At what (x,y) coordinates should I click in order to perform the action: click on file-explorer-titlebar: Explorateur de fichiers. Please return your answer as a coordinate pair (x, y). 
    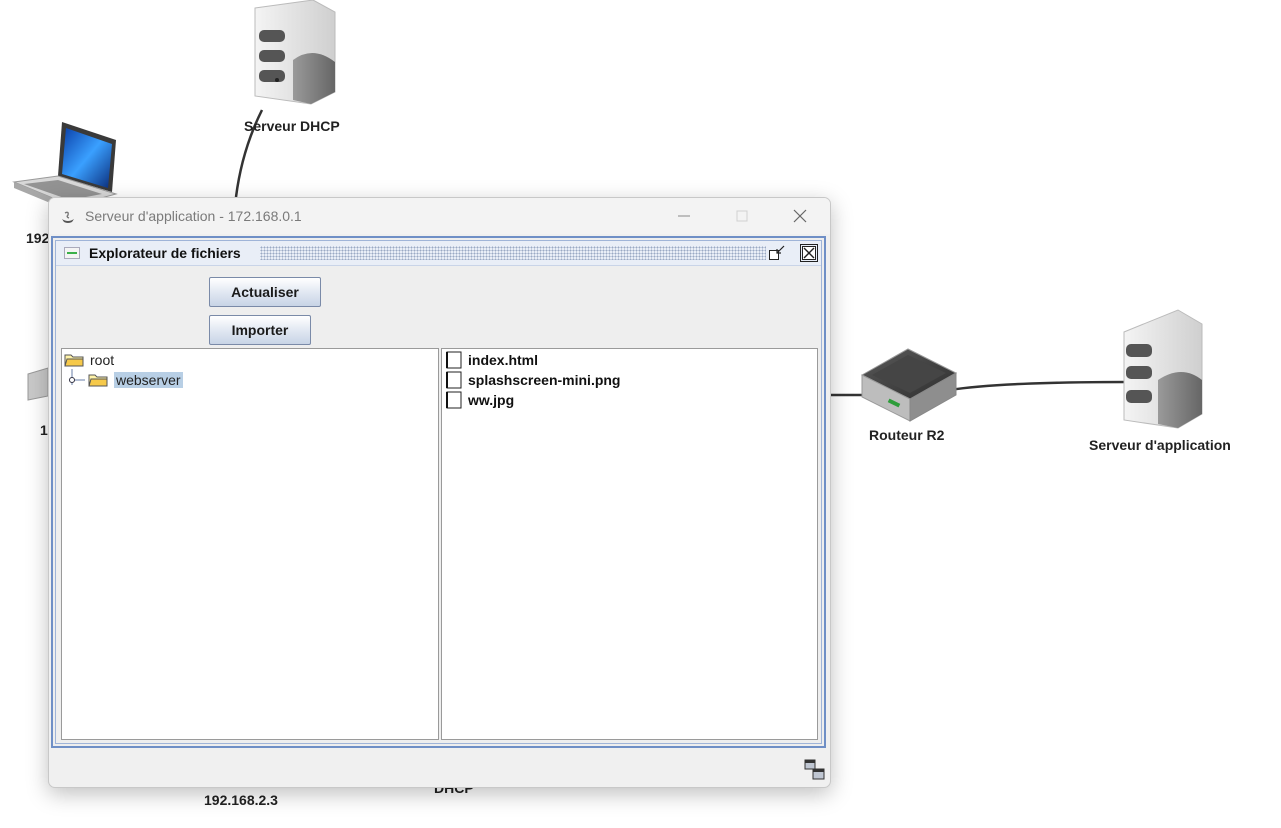
    Looking at the image, I should click on (438, 253).